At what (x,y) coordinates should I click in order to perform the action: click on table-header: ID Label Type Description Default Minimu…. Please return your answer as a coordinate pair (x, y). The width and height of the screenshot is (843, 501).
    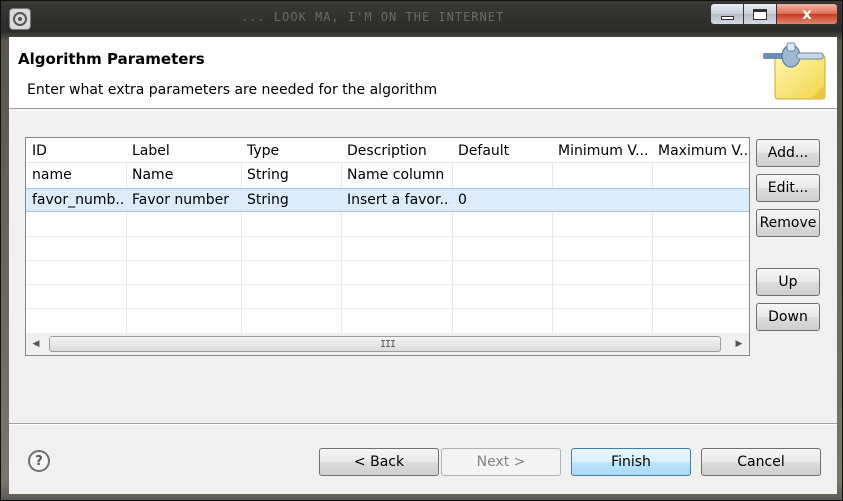
    Looking at the image, I should click on (387, 150).